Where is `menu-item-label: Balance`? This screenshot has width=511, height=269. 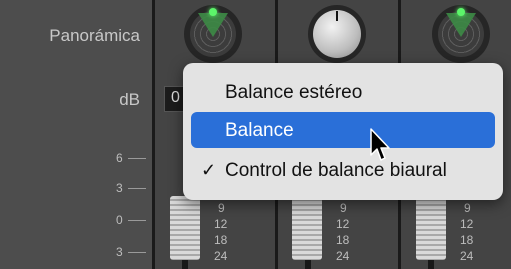 menu-item-label: Balance is located at coordinates (259, 130).